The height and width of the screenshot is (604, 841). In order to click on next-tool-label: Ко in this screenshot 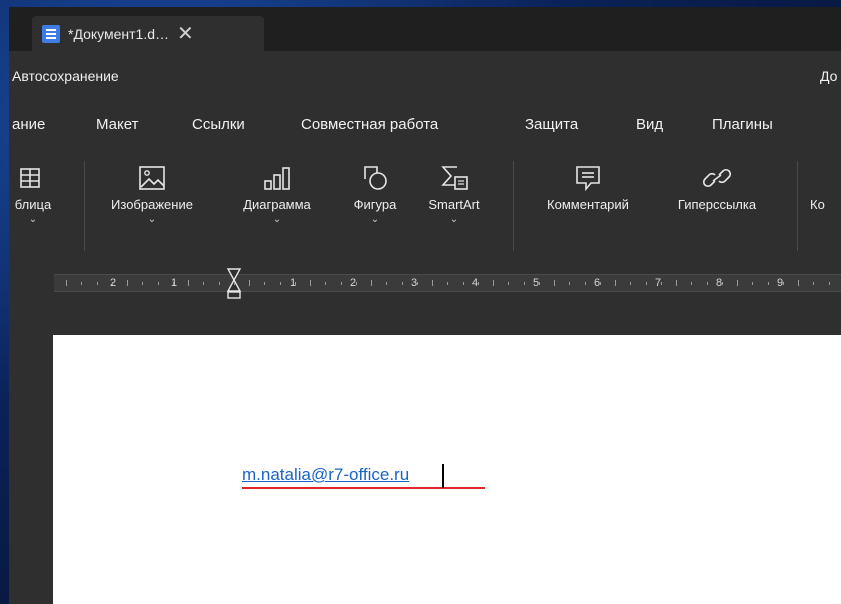, I will do `click(817, 204)`.